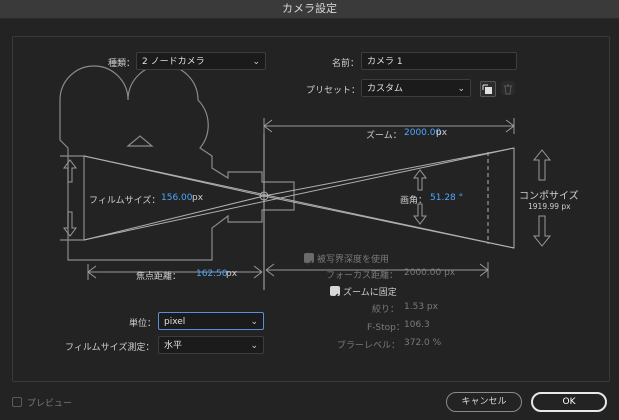  I want to click on comp-size-up-arrow, so click(542, 165).